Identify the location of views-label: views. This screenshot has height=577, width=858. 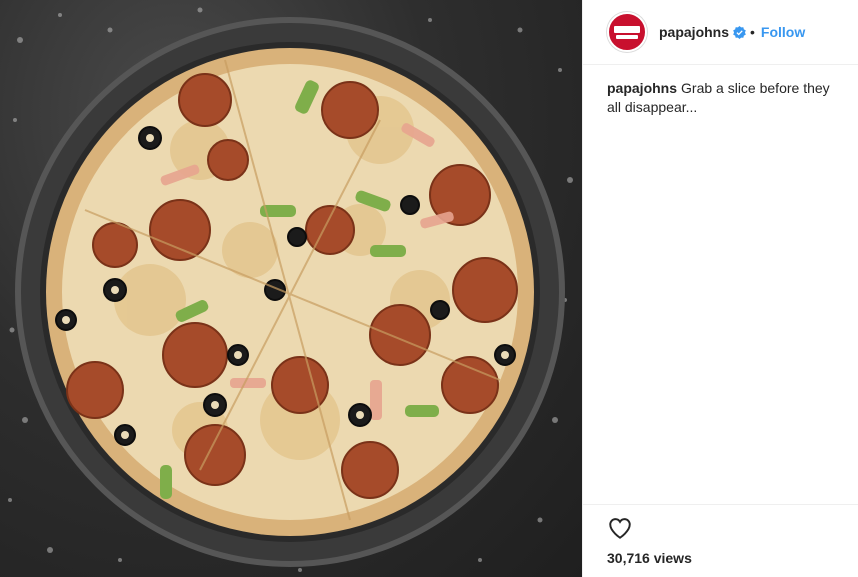
(672, 558).